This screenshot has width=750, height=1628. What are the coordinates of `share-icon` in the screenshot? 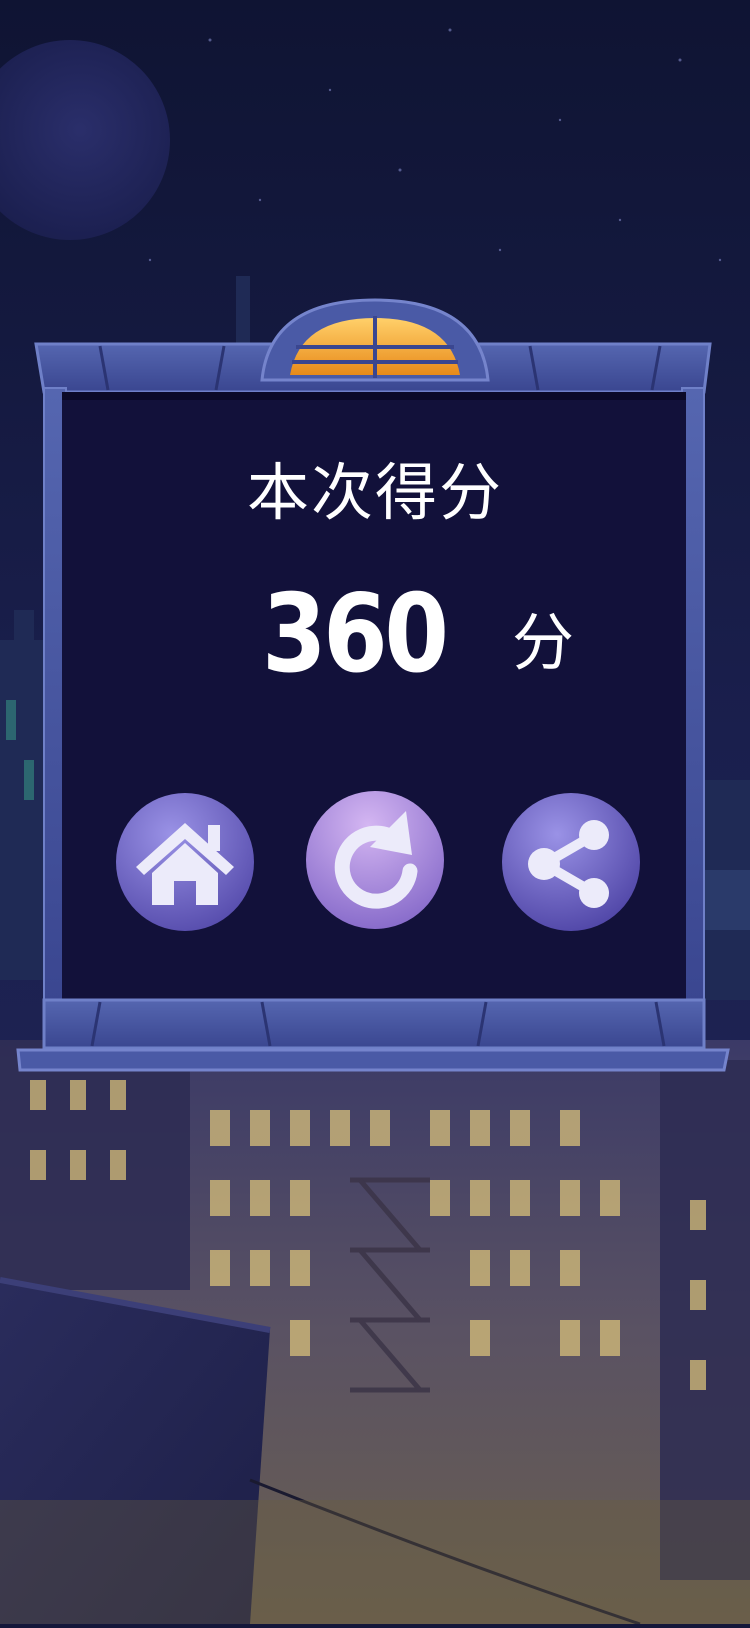 It's located at (571, 862).